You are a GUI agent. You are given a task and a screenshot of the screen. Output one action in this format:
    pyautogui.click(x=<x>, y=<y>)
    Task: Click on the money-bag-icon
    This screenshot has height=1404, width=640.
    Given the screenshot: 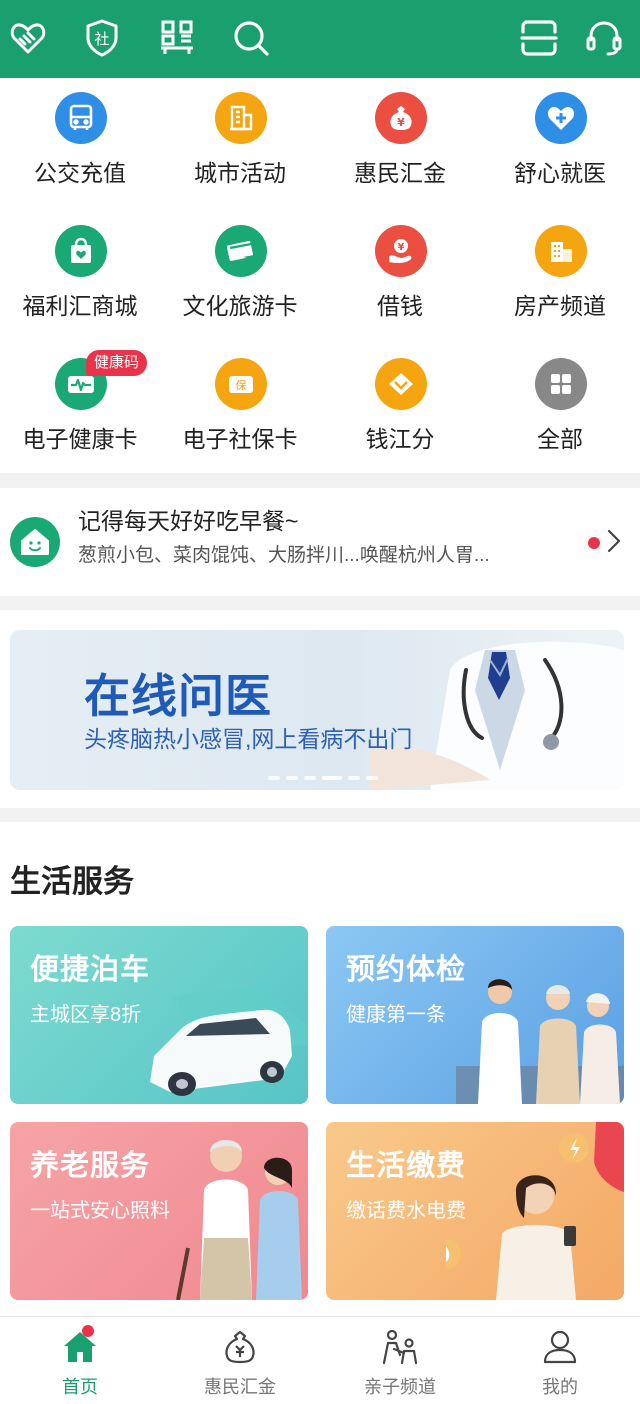 What is the action you would take?
    pyautogui.click(x=240, y=1347)
    